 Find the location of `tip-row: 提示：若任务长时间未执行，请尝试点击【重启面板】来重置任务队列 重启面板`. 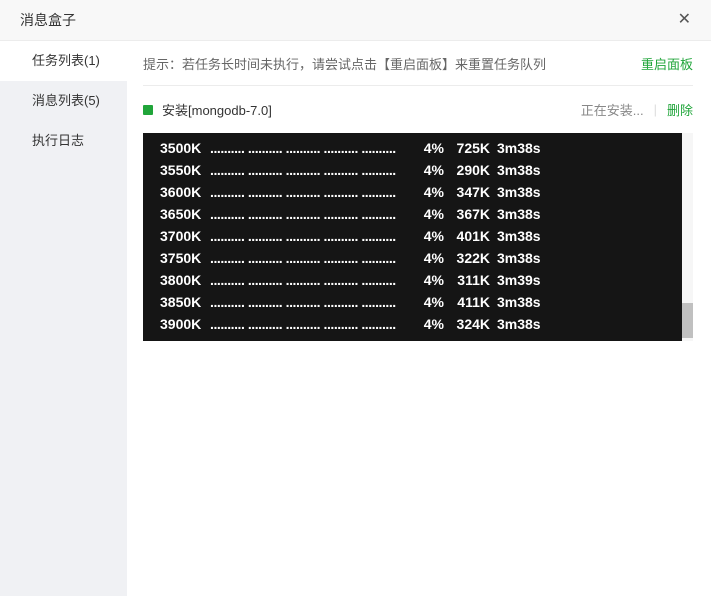

tip-row: 提示：若任务长时间未执行，请尝试点击【重启面板】来重置任务队列 重启面板 is located at coordinates (418, 63).